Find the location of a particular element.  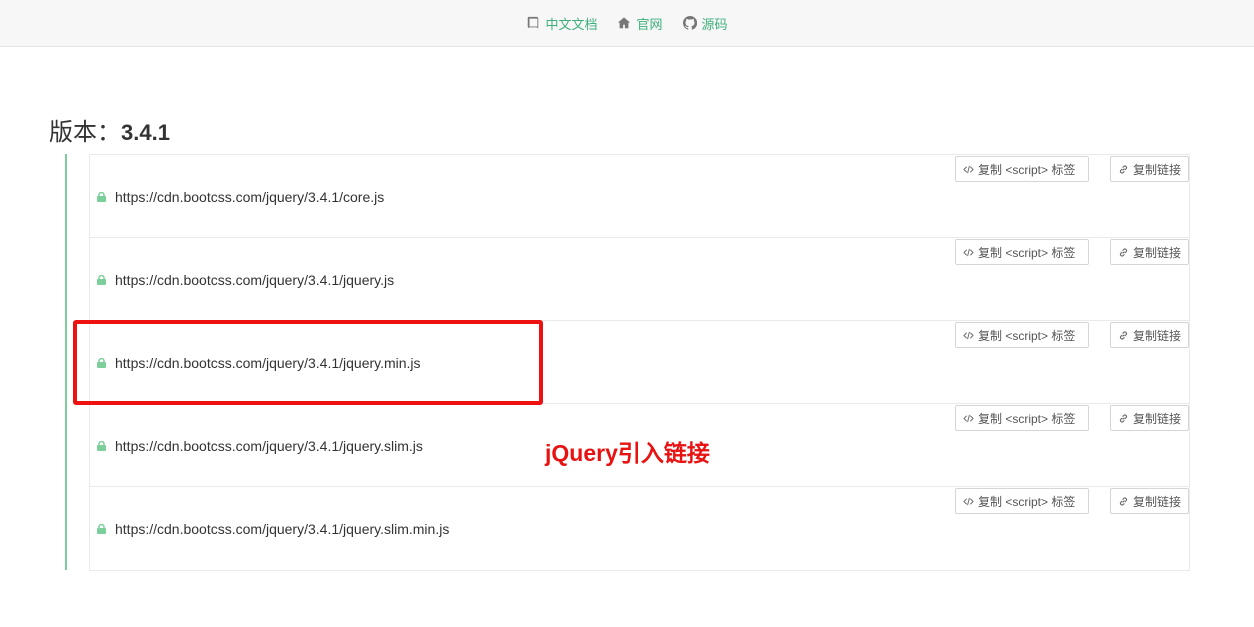

top-nav: 中文文档 官网 源码 is located at coordinates (627, 23).